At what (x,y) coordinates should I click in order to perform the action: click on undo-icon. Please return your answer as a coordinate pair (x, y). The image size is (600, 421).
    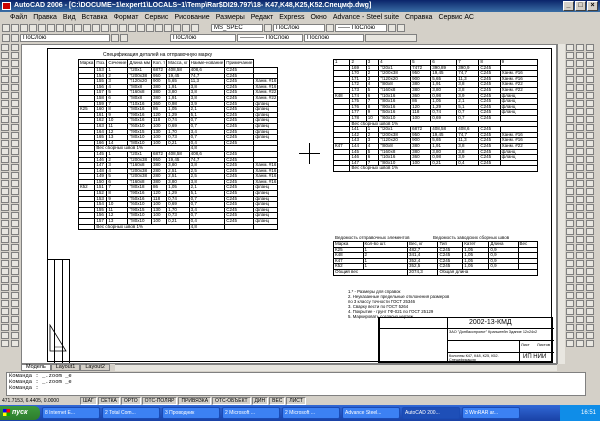
    Looking at the image, I should click on (87, 28).